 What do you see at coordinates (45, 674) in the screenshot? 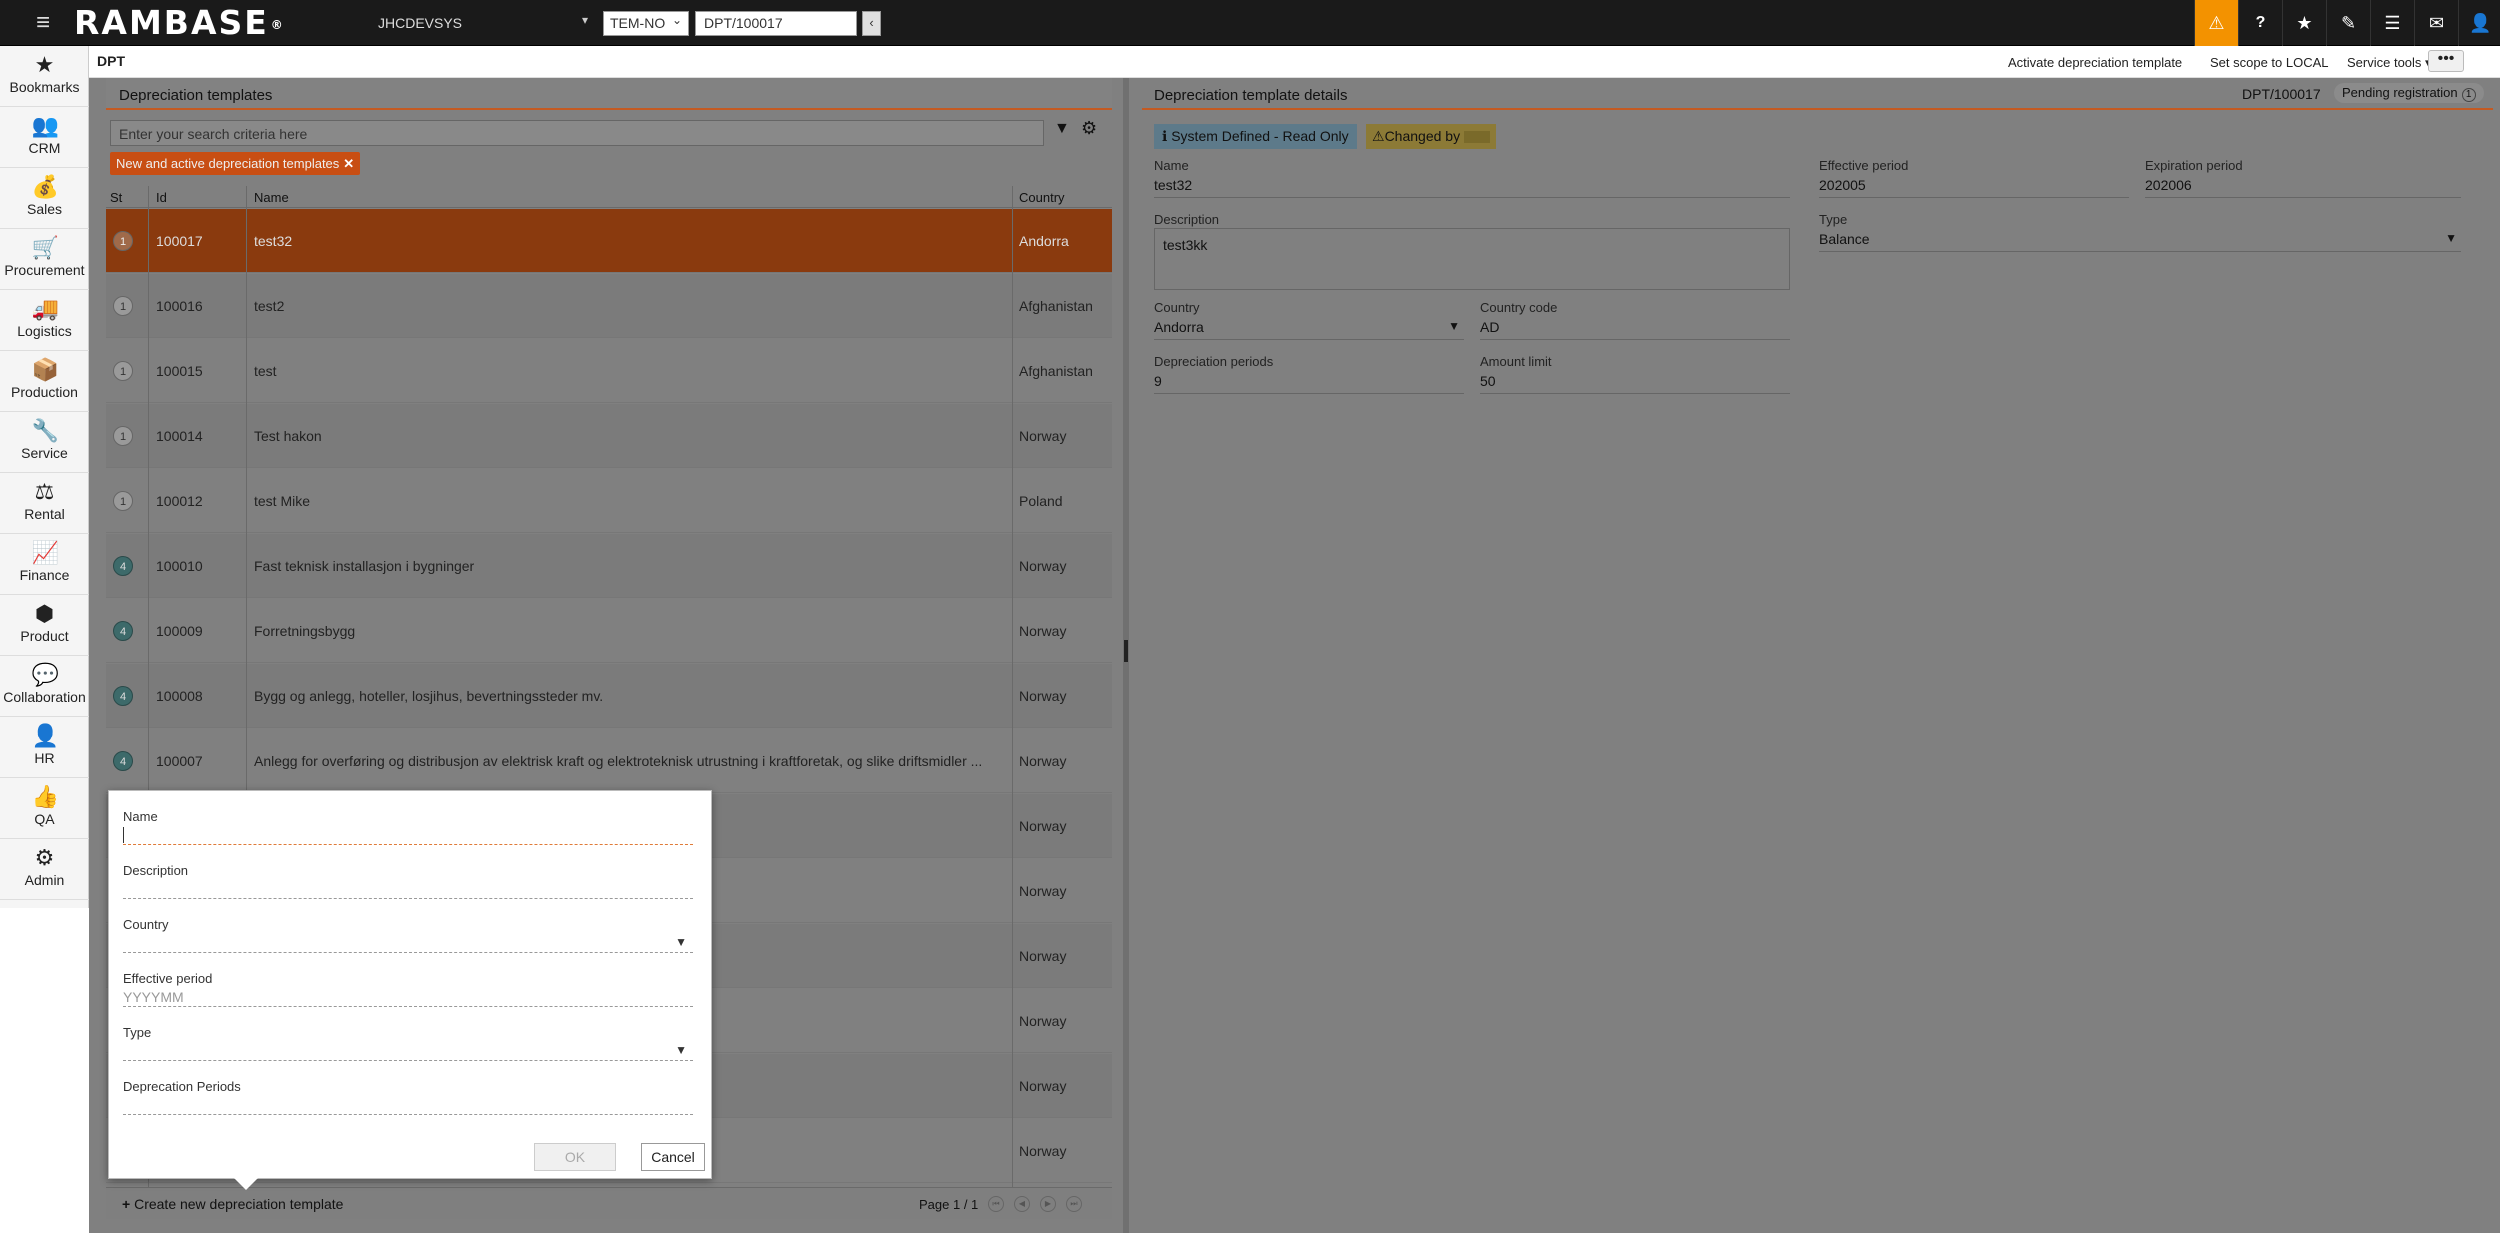
I see `chat-icon: 💬` at bounding box center [45, 674].